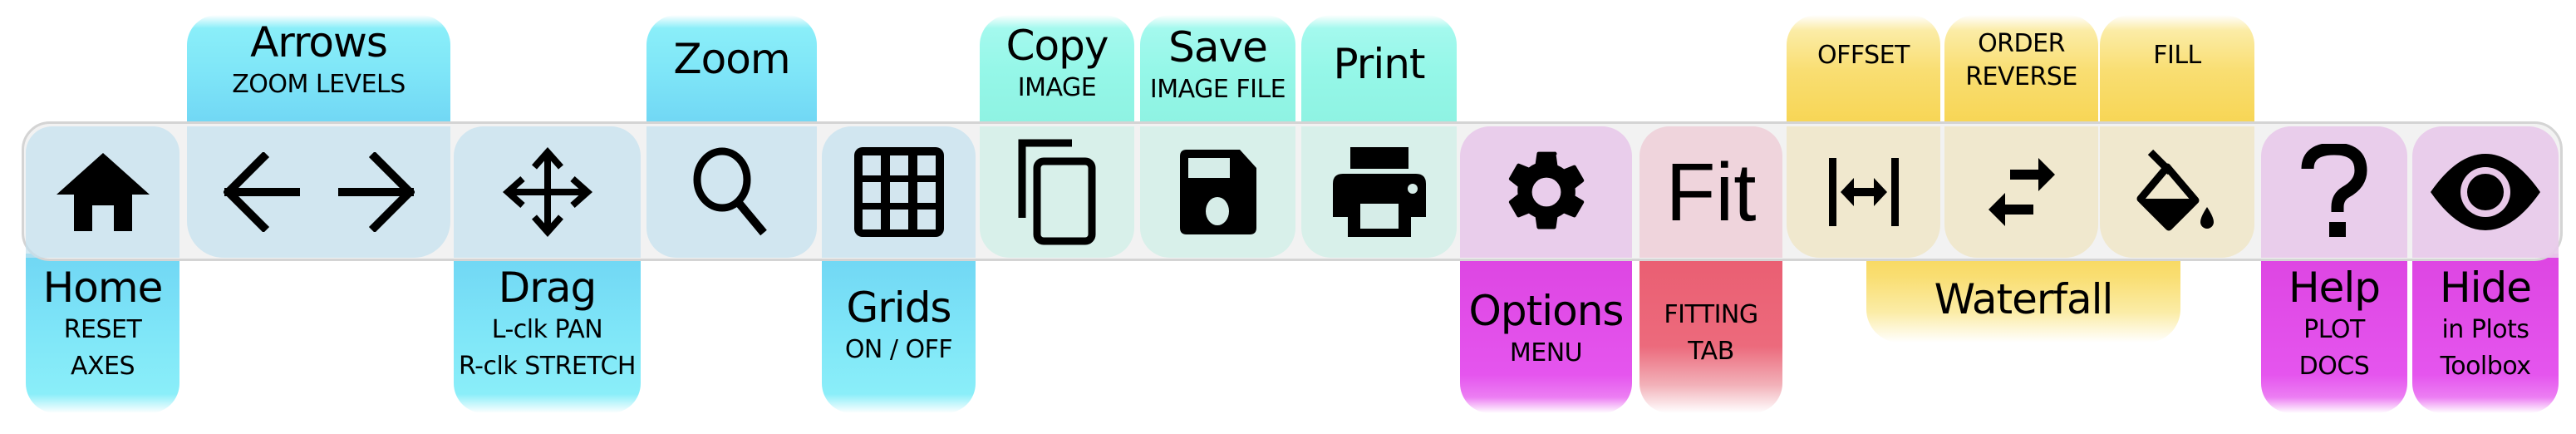 The width and height of the screenshot is (2576, 434). I want to click on fill-subtitle: FILL, so click(2177, 56).